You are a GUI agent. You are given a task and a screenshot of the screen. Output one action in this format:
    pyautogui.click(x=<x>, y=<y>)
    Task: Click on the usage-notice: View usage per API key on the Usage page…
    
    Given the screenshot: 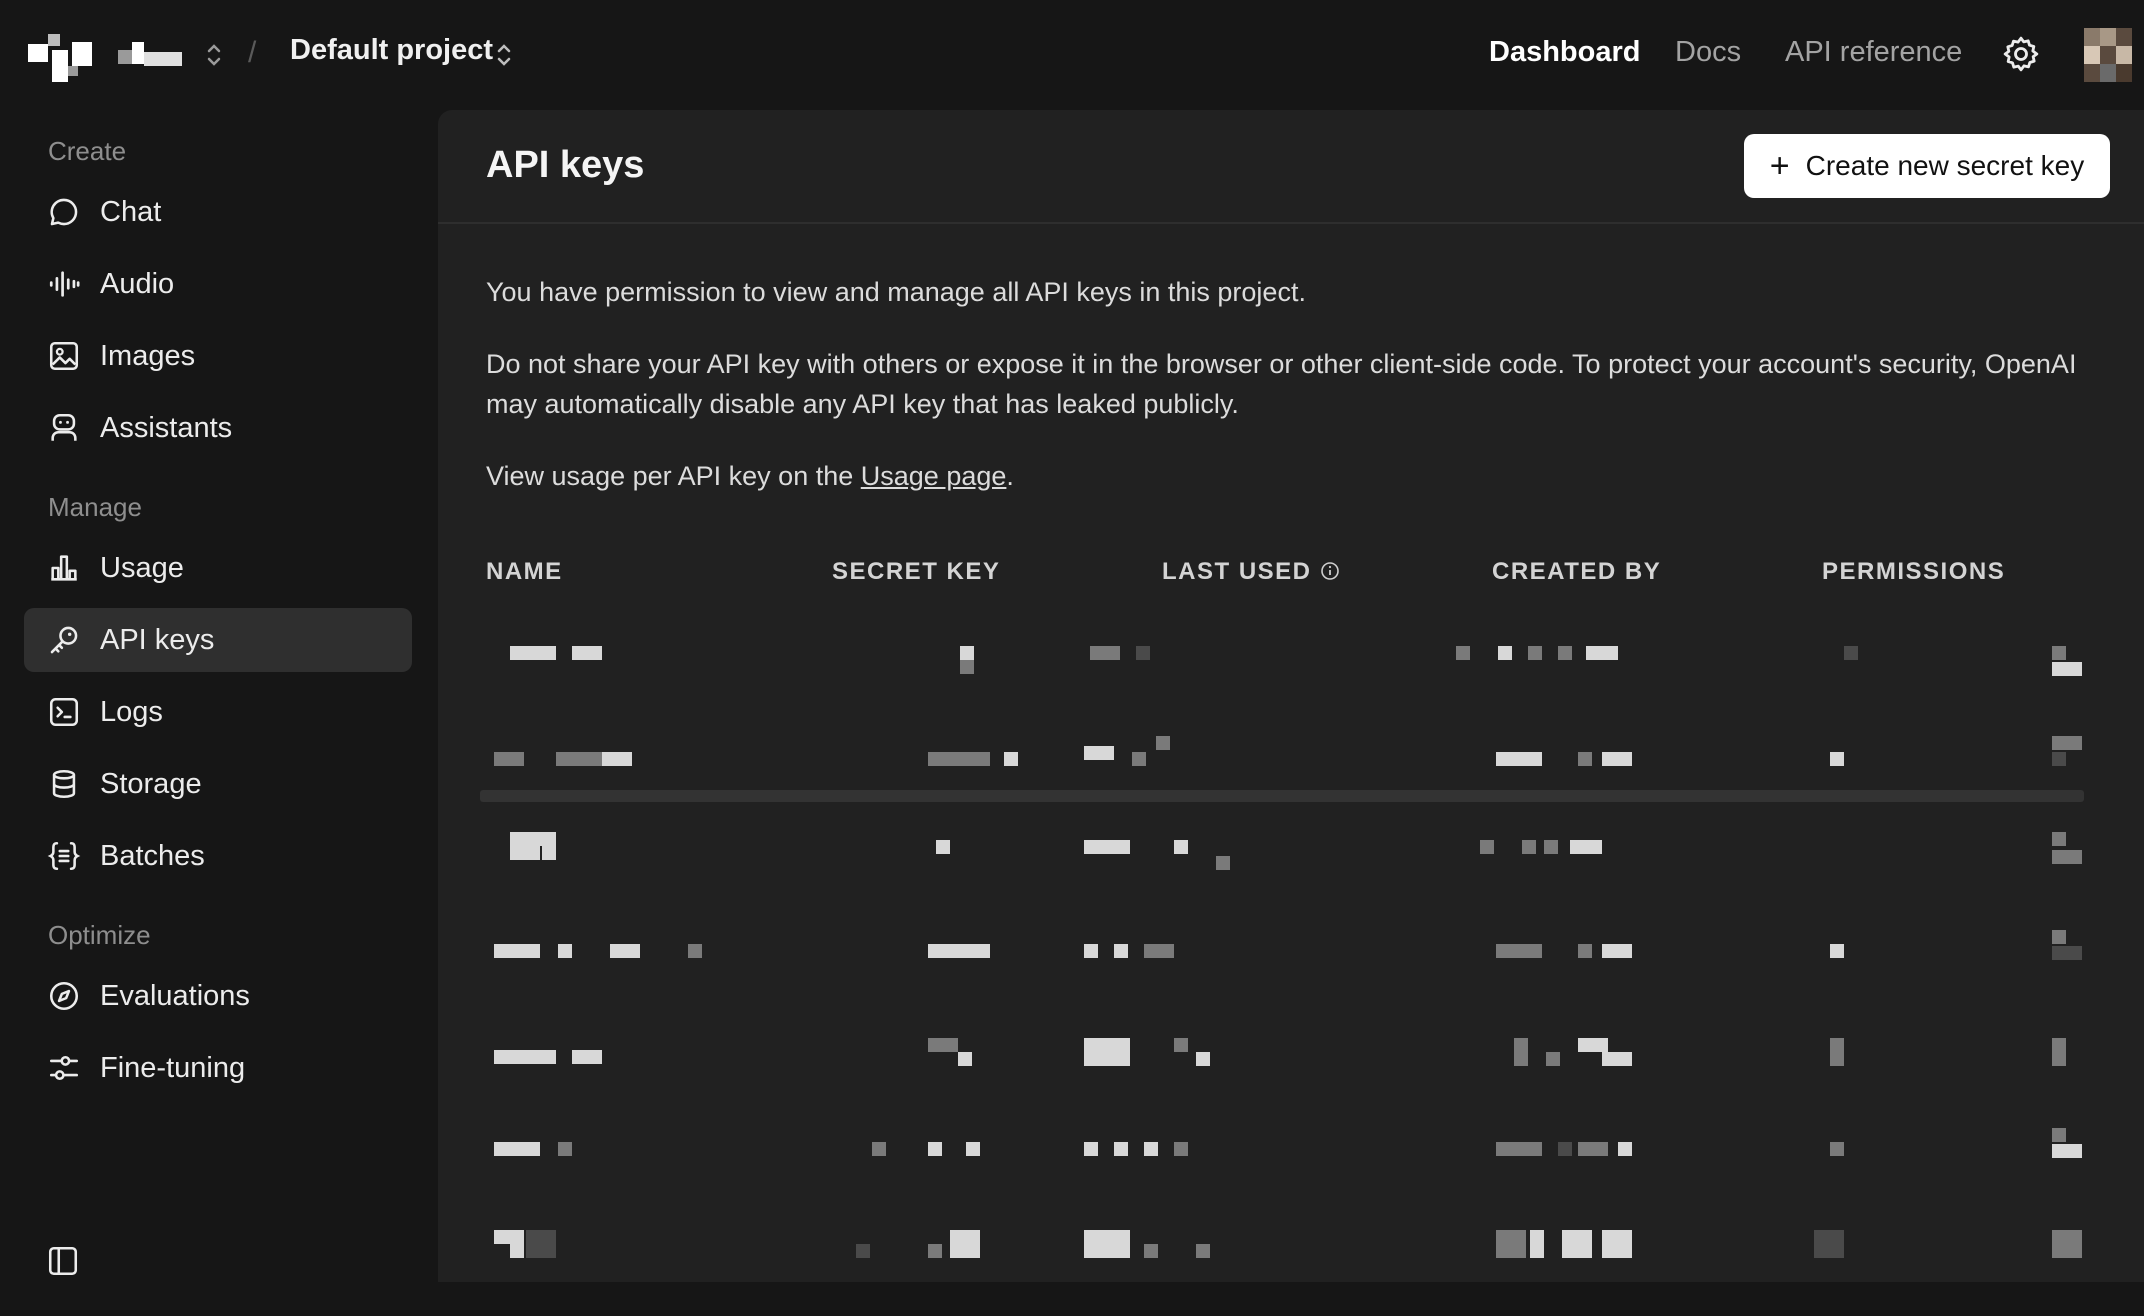 What is the action you would take?
    pyautogui.click(x=750, y=476)
    